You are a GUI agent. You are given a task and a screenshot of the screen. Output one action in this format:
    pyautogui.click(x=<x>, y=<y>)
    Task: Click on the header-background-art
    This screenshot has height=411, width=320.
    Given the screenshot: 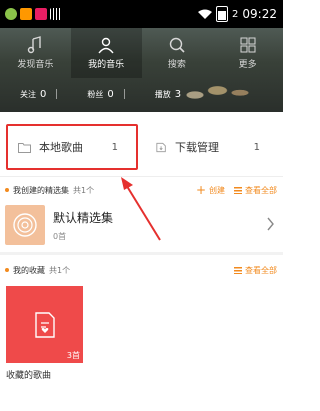 What is the action you would take?
    pyautogui.click(x=213, y=90)
    